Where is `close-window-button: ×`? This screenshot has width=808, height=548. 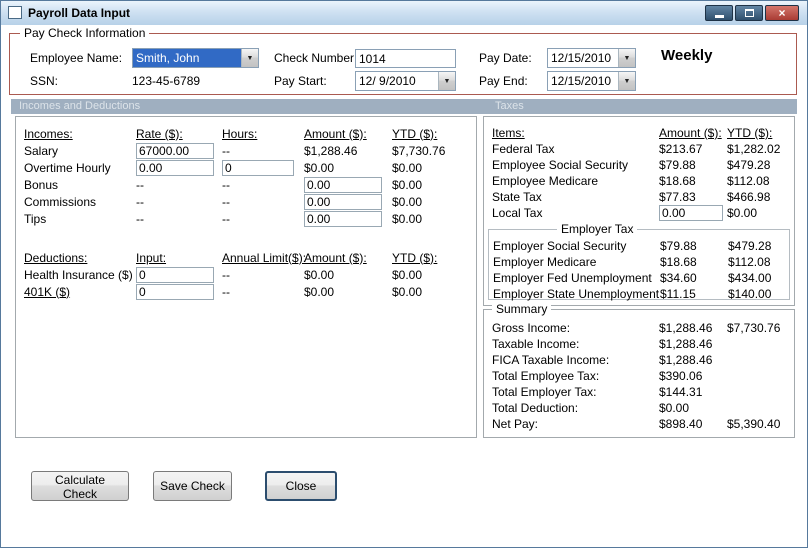
close-window-button: × is located at coordinates (782, 13).